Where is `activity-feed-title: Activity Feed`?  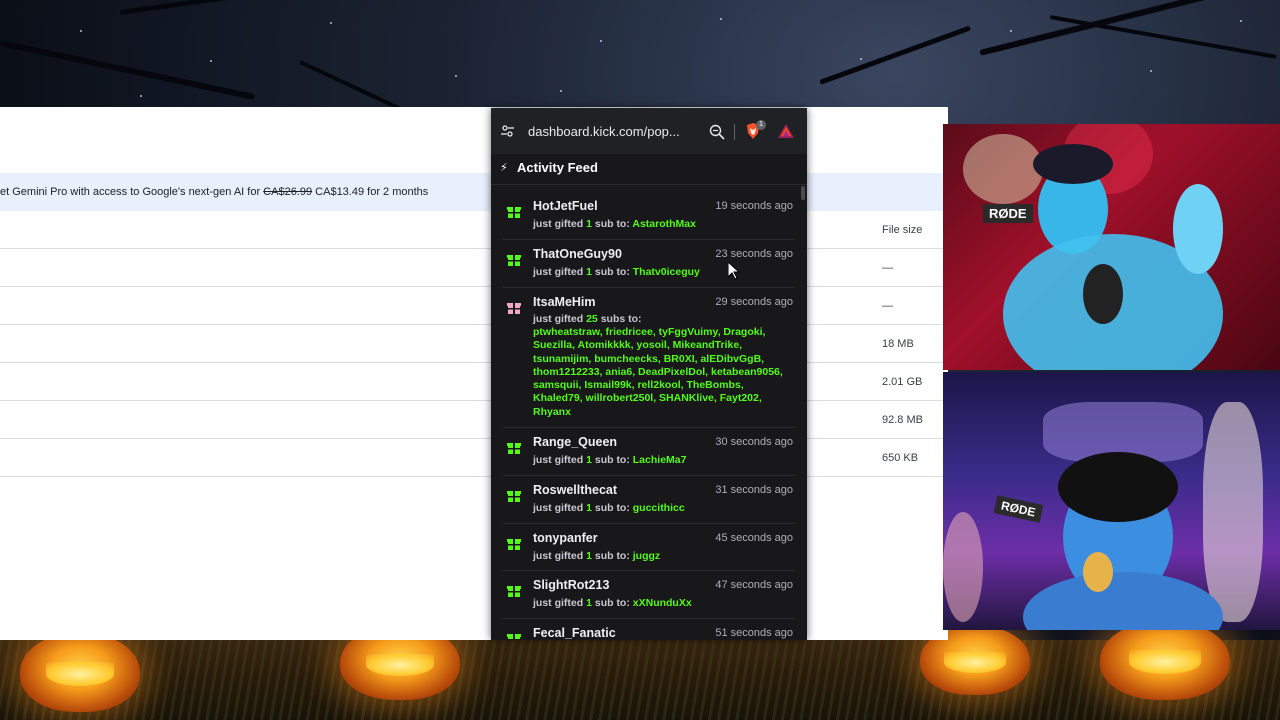 activity-feed-title: Activity Feed is located at coordinates (557, 167).